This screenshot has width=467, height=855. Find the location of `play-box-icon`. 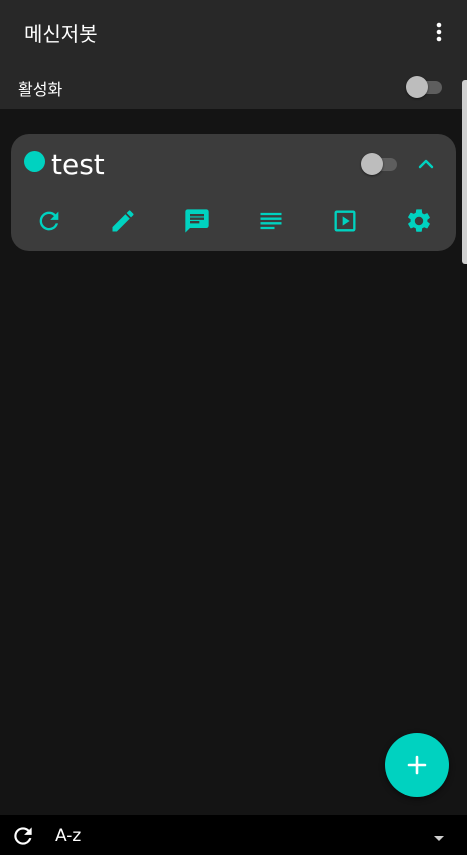

play-box-icon is located at coordinates (345, 221).